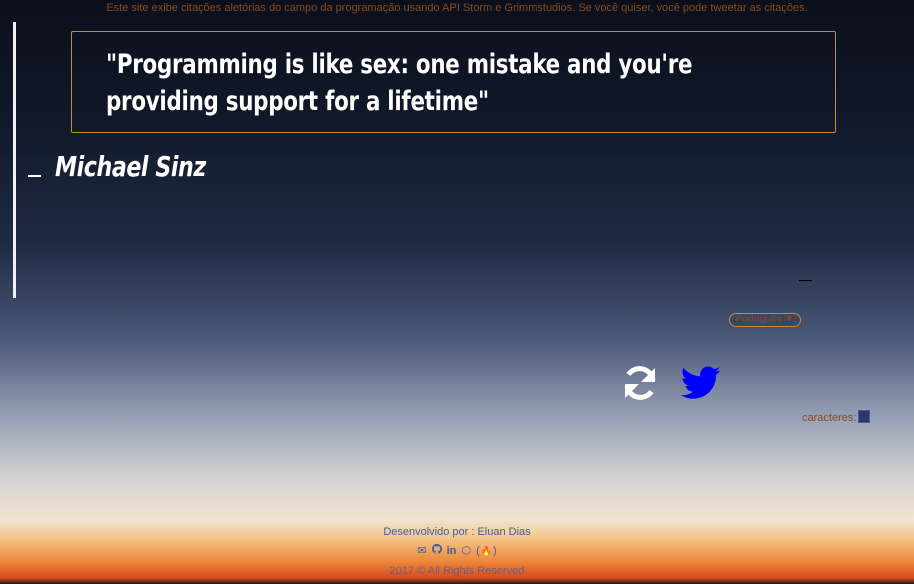 The width and height of the screenshot is (914, 584). Describe the element at coordinates (486, 551) in the screenshot. I see `fire-icon: (🔥)` at that location.